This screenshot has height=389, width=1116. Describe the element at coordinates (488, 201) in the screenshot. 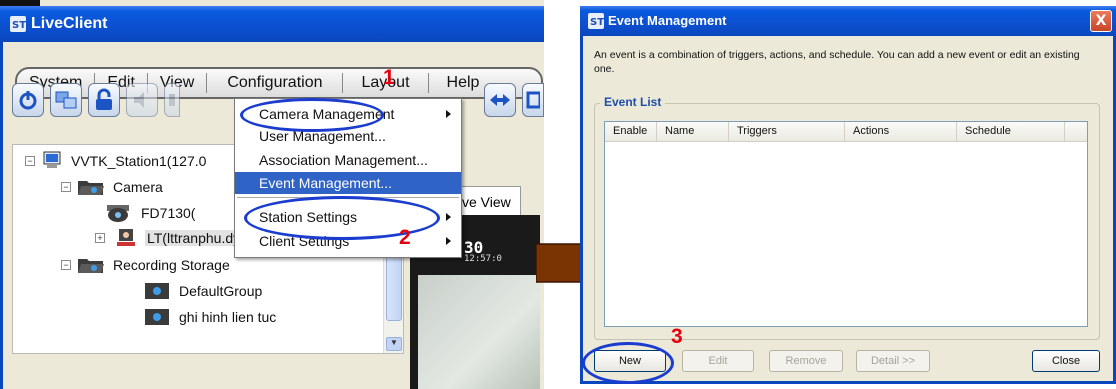

I see `tab-live-view: ve View` at that location.